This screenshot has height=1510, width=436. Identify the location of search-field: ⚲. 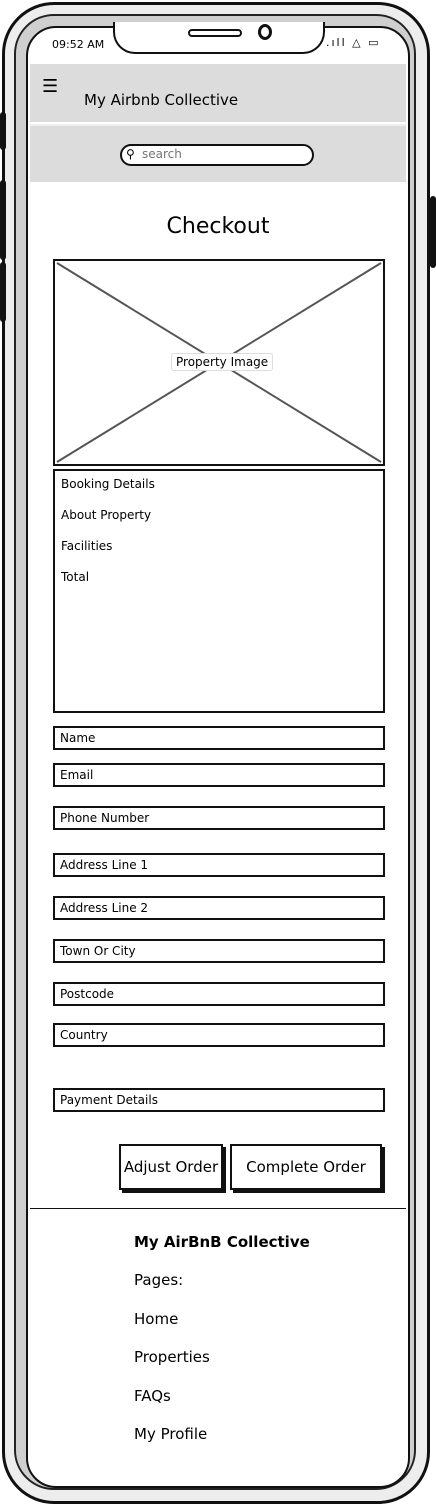
(217, 155).